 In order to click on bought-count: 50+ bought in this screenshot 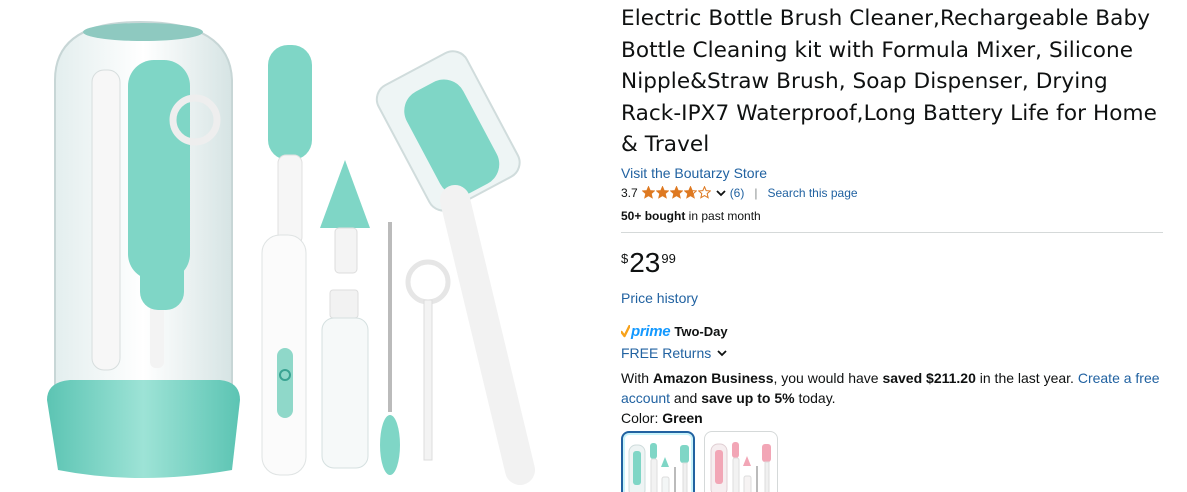, I will do `click(653, 215)`.